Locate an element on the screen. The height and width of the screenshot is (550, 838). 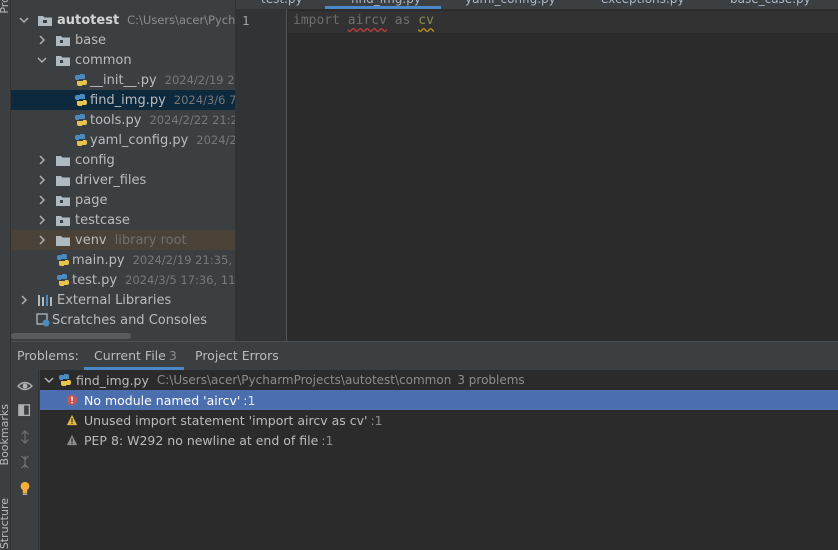
tree-item-label: Scratches and Consoles is located at coordinates (130, 320).